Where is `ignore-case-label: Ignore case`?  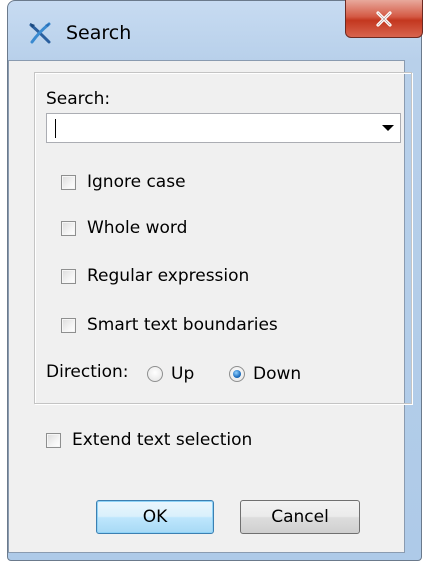
ignore-case-label: Ignore case is located at coordinates (136, 182).